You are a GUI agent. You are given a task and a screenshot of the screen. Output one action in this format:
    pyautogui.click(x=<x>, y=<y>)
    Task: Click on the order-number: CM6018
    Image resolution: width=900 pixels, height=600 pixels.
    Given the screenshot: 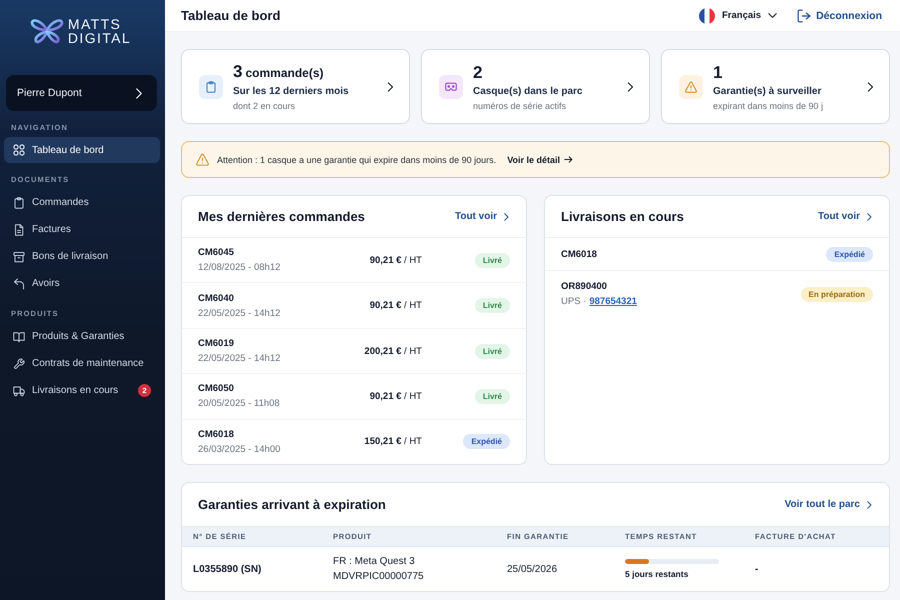 What is the action you would take?
    pyautogui.click(x=216, y=434)
    